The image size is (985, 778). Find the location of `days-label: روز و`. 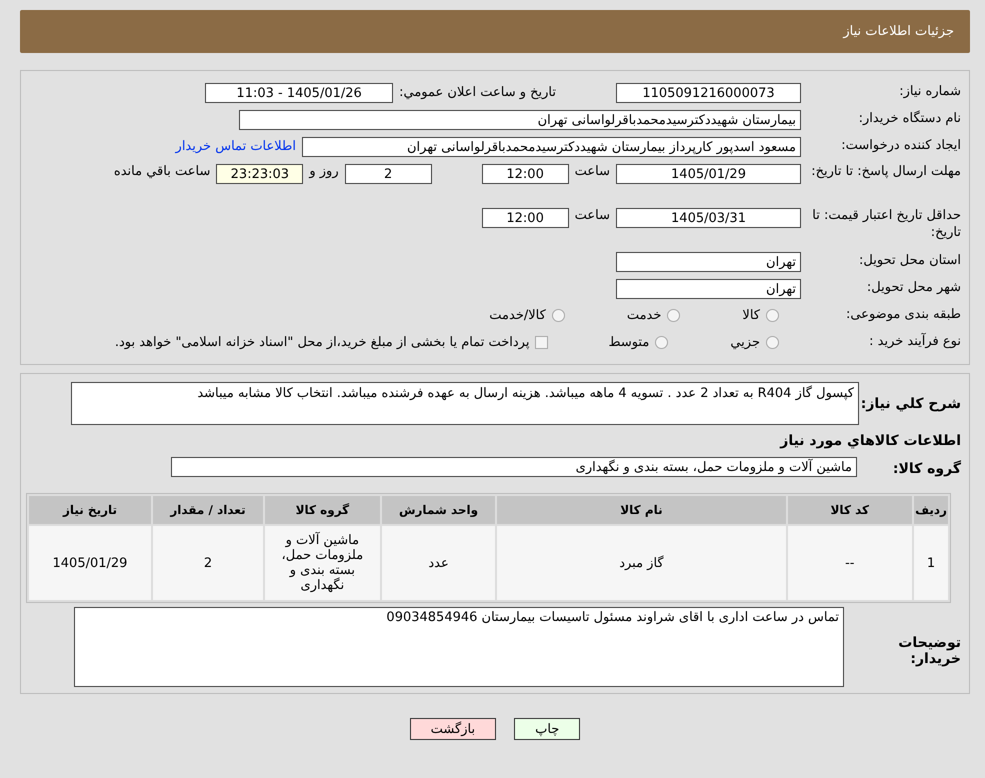

days-label: روز و is located at coordinates (324, 171).